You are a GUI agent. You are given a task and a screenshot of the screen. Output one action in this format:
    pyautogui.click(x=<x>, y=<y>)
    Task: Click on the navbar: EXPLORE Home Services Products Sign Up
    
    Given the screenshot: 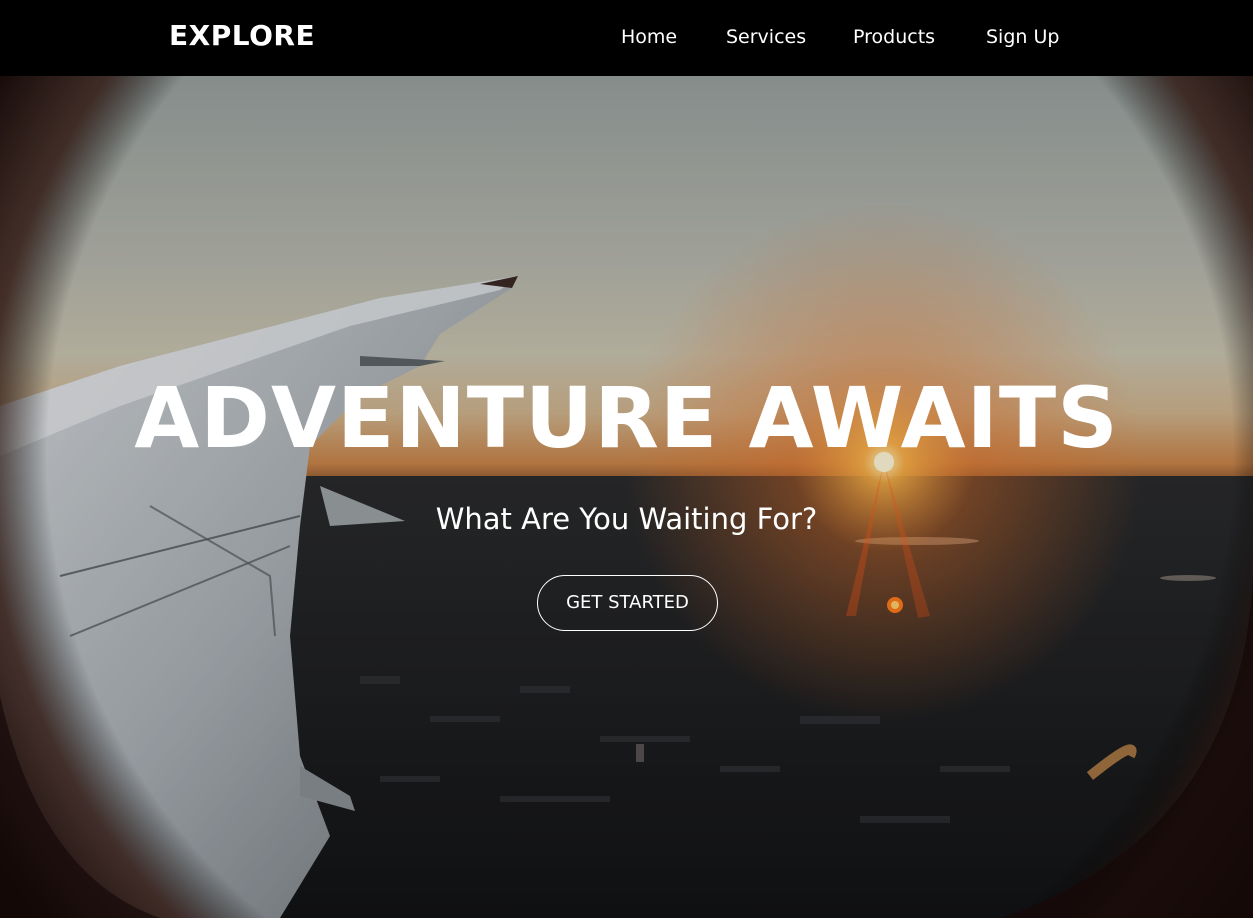 What is the action you would take?
    pyautogui.click(x=626, y=38)
    